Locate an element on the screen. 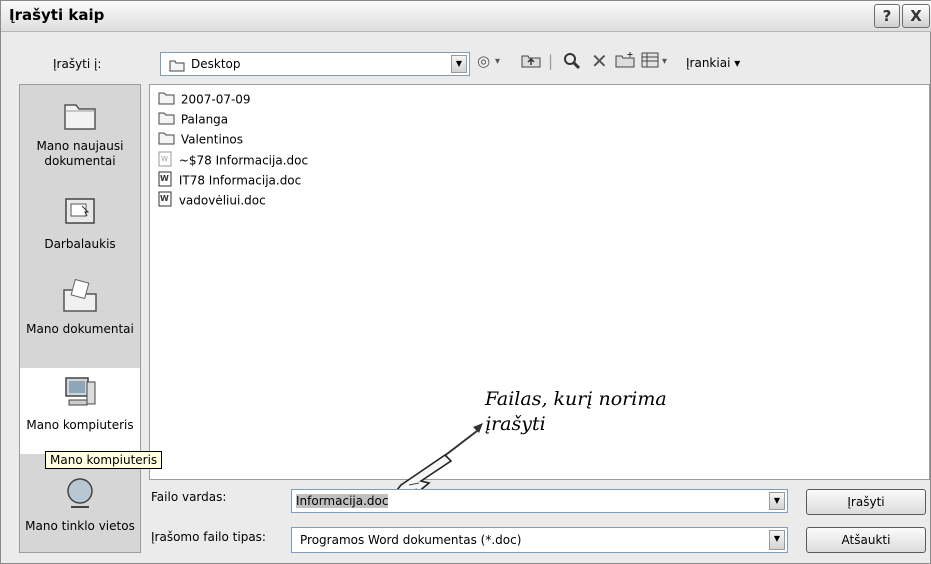 This screenshot has height=564, width=931. filename-input: Informacija.doc is located at coordinates (342, 501).